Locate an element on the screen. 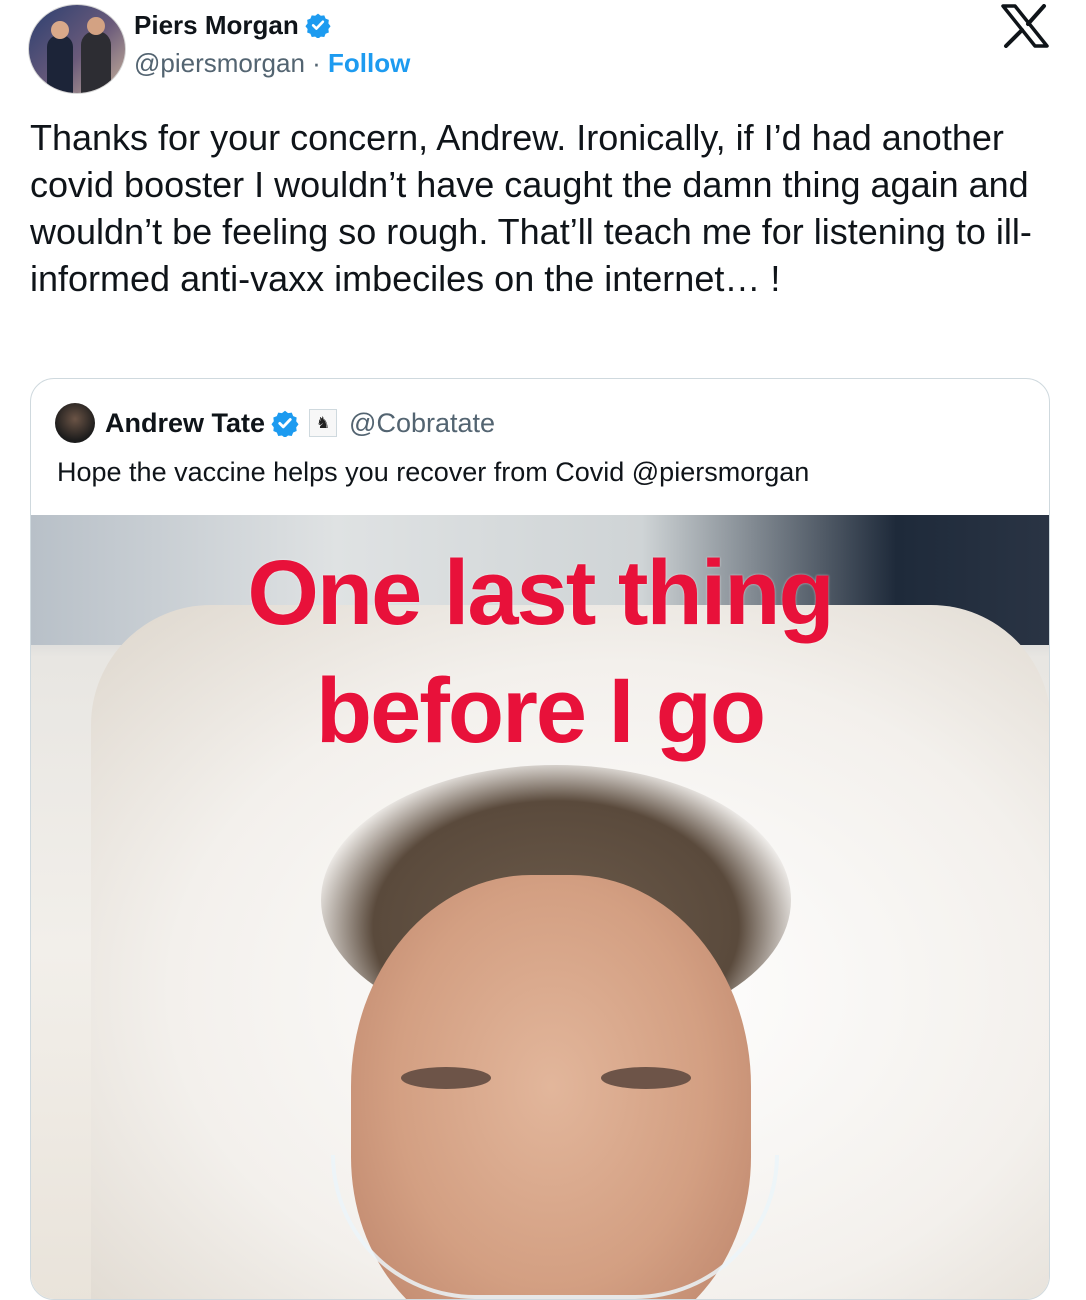  author-handle: @piersmorgan is located at coordinates (219, 63).